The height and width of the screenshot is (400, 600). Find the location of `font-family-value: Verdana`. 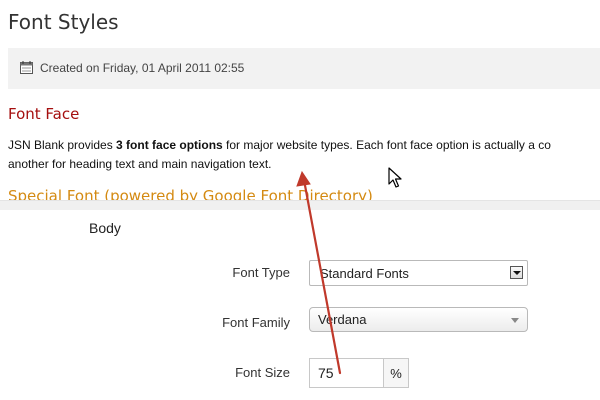

font-family-value: Verdana is located at coordinates (342, 319).